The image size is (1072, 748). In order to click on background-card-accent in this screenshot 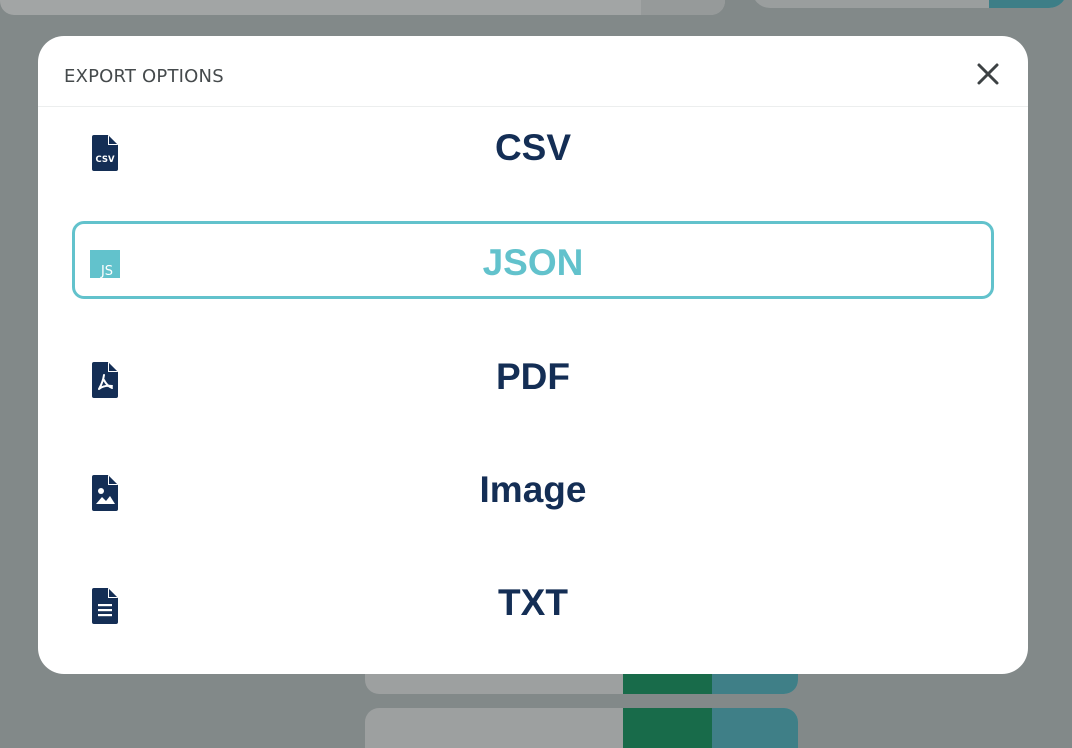, I will do `click(1028, 4)`.